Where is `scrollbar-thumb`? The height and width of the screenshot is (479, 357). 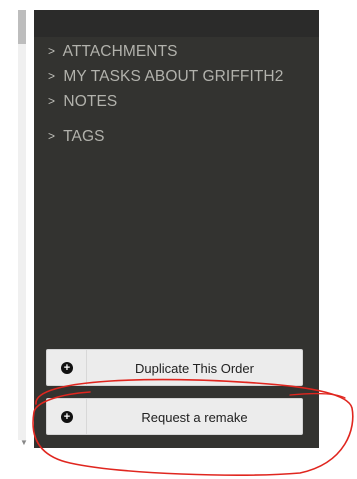 scrollbar-thumb is located at coordinates (22, 27).